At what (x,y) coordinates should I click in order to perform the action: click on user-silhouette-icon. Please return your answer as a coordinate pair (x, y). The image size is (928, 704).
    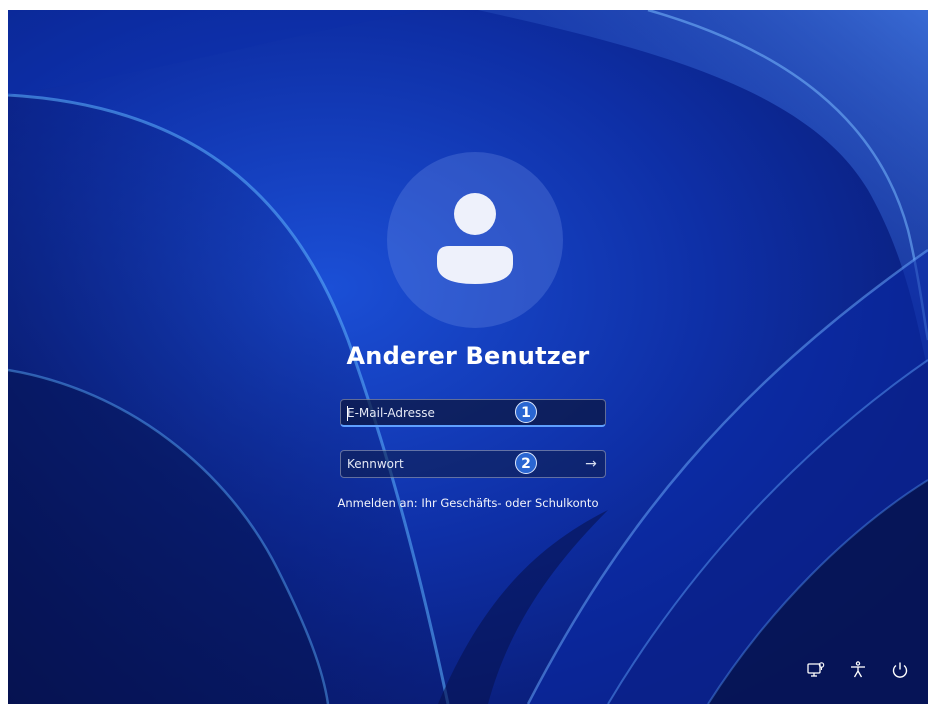
    Looking at the image, I should click on (475, 238).